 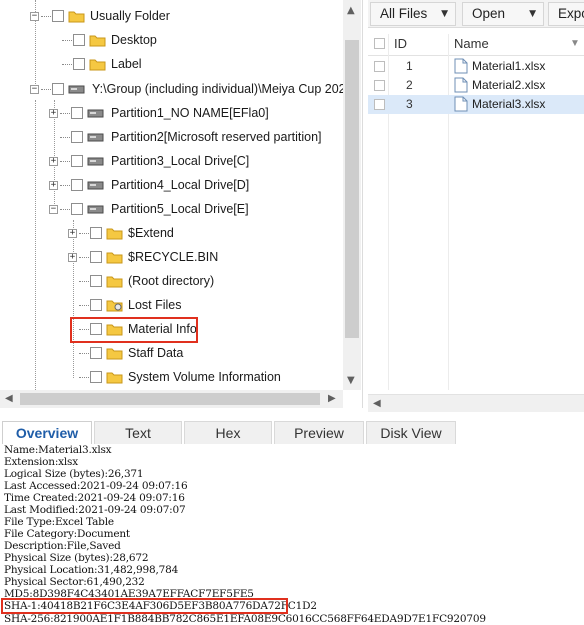 I want to click on tab-hex: Hex, so click(x=228, y=432).